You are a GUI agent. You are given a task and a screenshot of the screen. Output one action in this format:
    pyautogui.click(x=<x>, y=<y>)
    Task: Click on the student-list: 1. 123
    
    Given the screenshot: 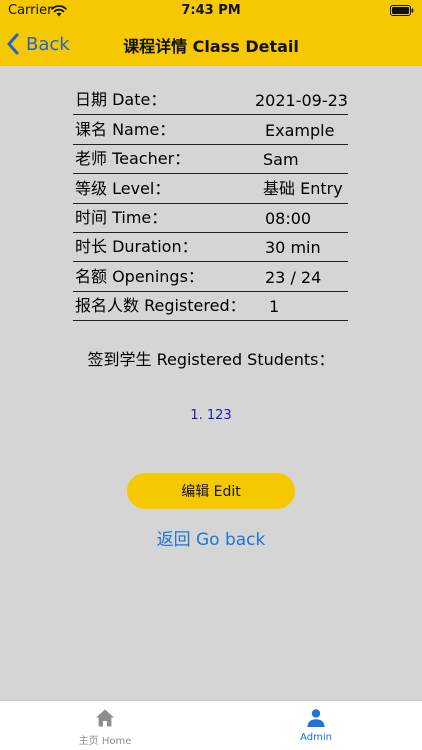 What is the action you would take?
    pyautogui.click(x=211, y=415)
    